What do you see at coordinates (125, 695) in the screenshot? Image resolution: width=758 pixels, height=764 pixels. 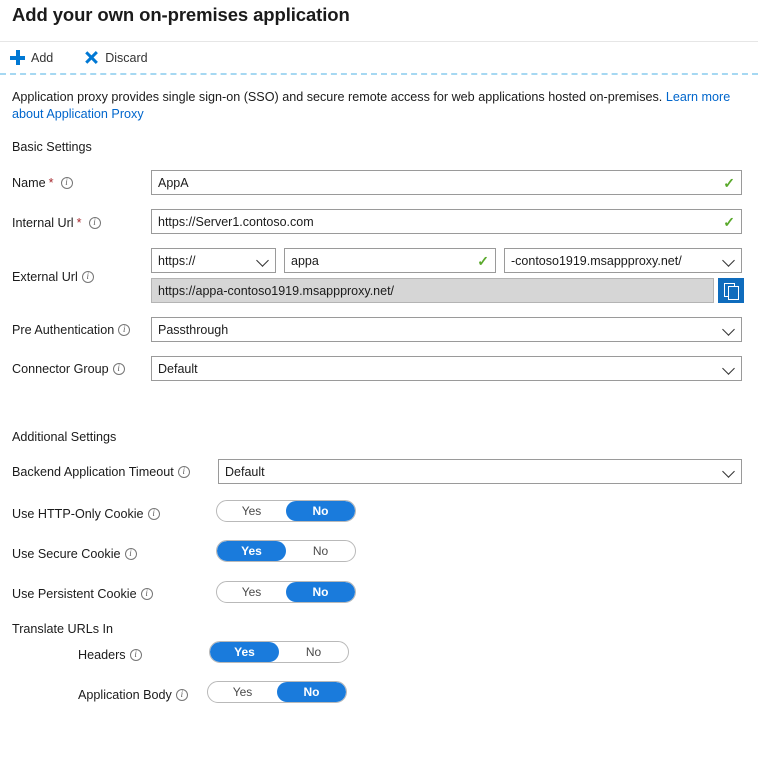 I see `application-body-label-text: Application Body` at bounding box center [125, 695].